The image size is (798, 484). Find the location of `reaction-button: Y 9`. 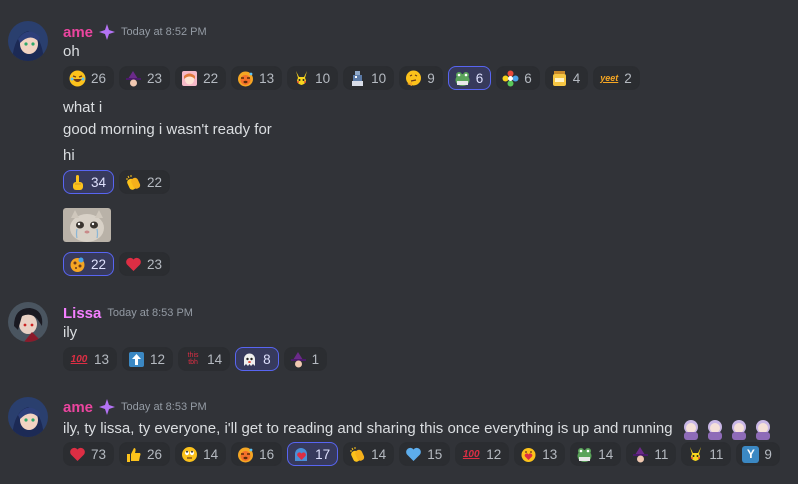

reaction-button: Y 9 is located at coordinates (758, 454).